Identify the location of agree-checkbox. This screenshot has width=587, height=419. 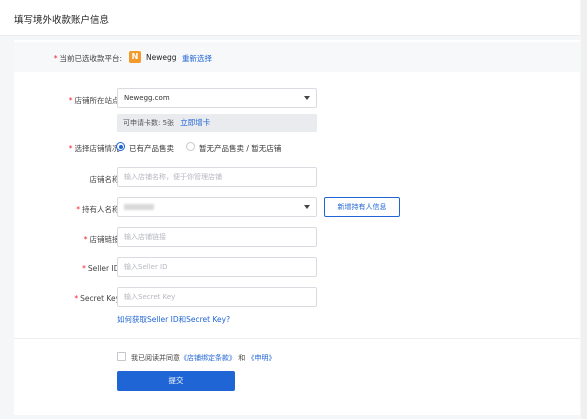
(121, 356).